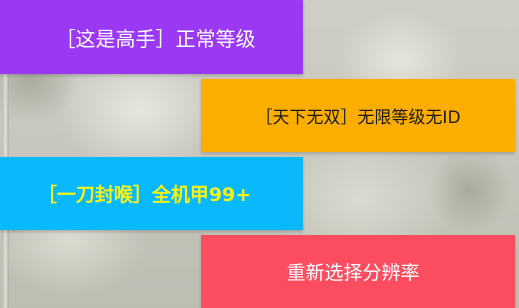  I want to click on unrivaled-mode-label: ［天下无双］无限等级无ID, so click(358, 118).